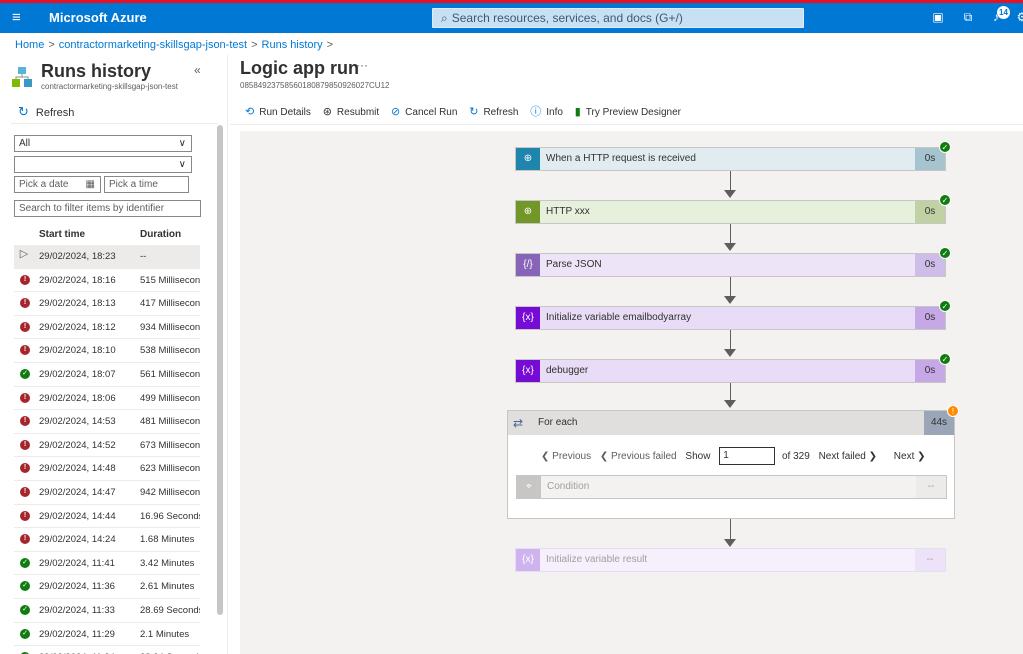  I want to click on iteration-input: 1, so click(747, 456).